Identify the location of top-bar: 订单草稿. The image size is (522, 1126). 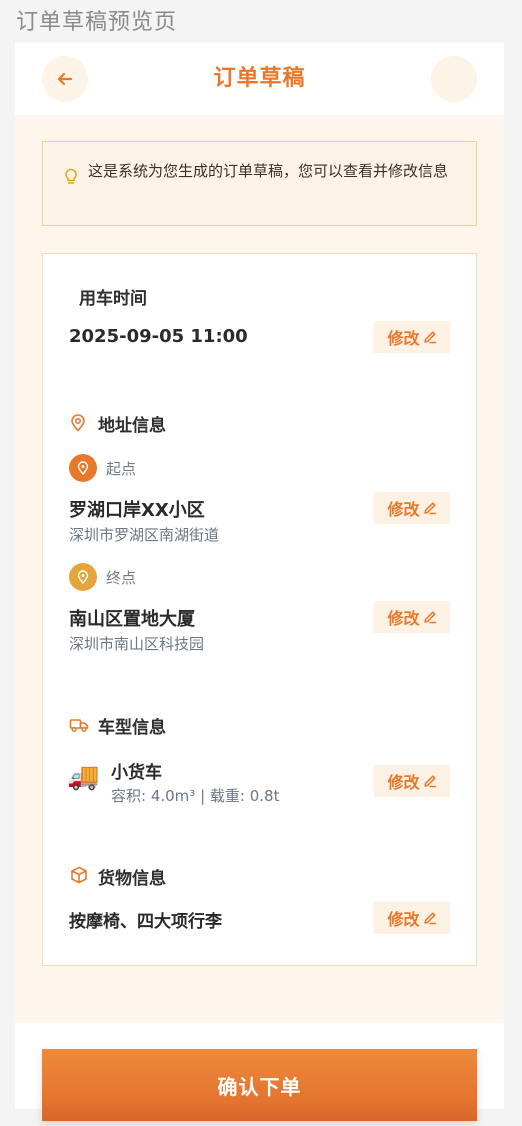
(259, 78).